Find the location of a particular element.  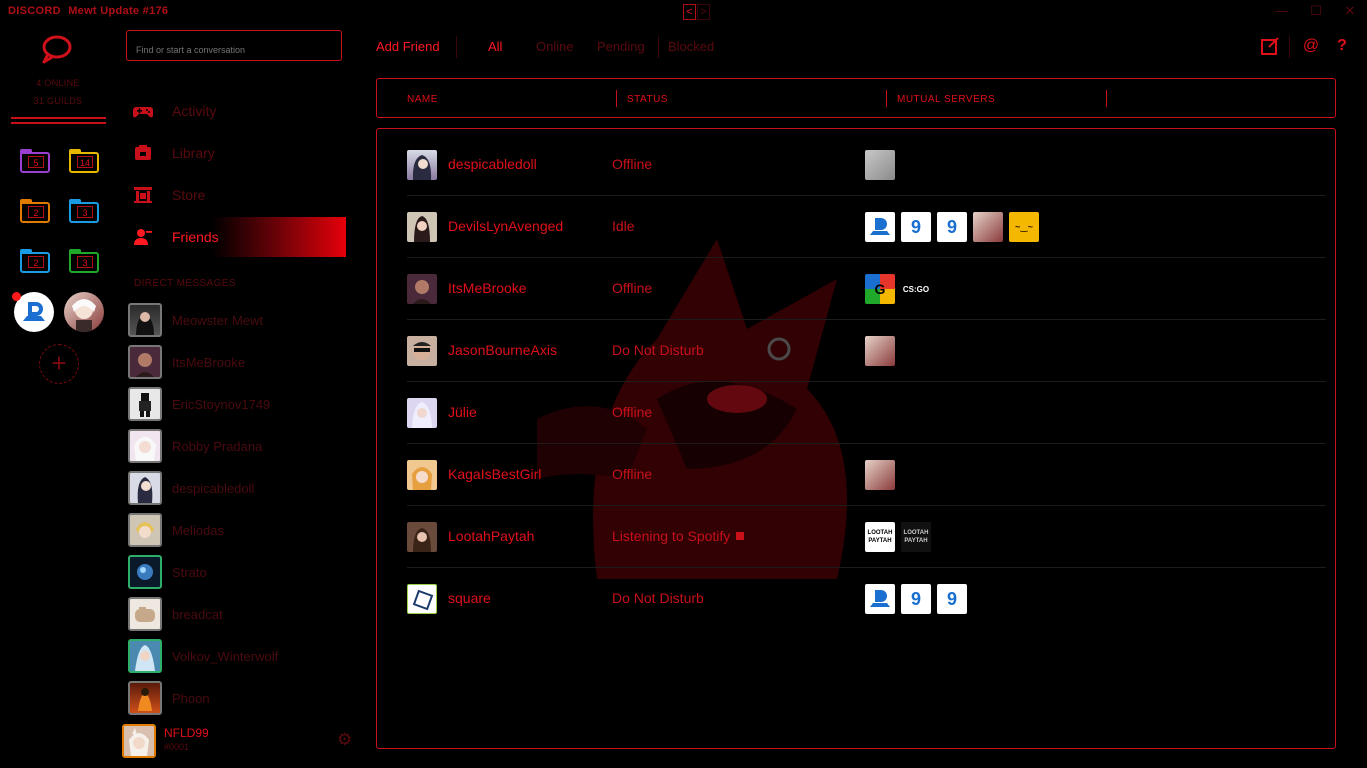

friend-name: ItsMeBrooke is located at coordinates (487, 288).